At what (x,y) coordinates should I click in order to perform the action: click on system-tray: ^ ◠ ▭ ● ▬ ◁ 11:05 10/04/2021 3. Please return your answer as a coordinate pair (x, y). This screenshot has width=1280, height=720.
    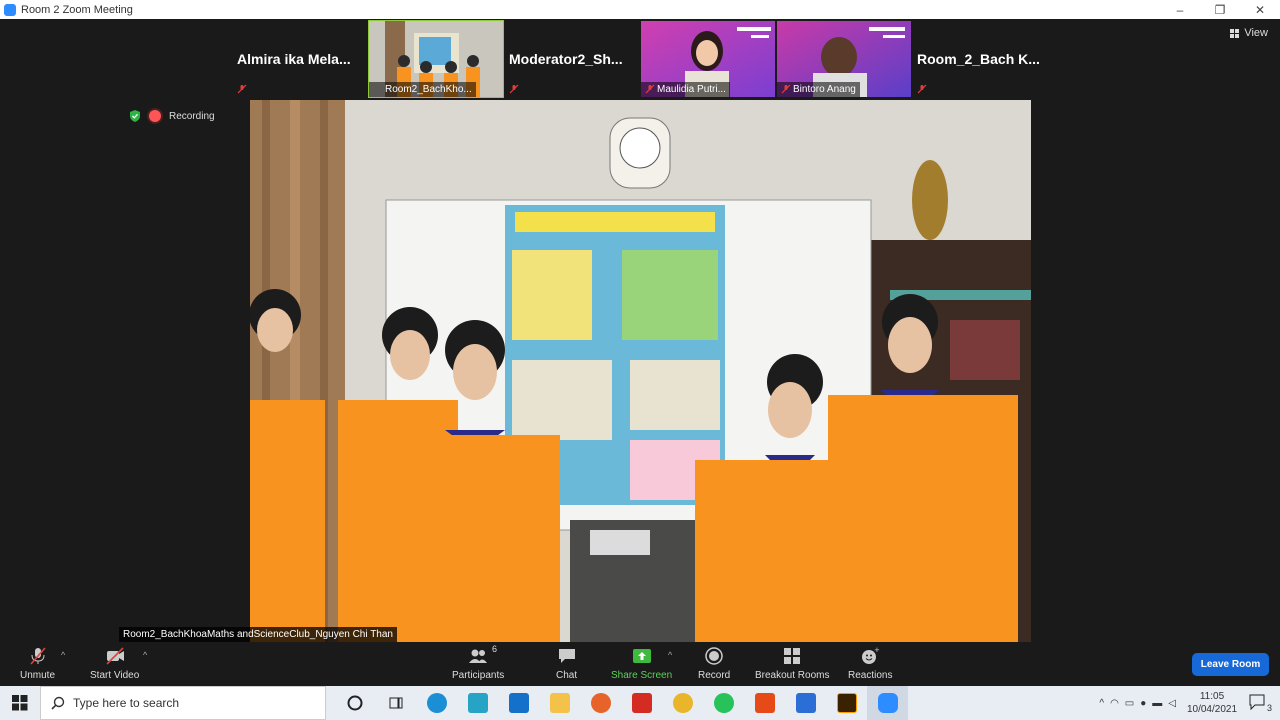
    Looking at the image, I should click on (1189, 703).